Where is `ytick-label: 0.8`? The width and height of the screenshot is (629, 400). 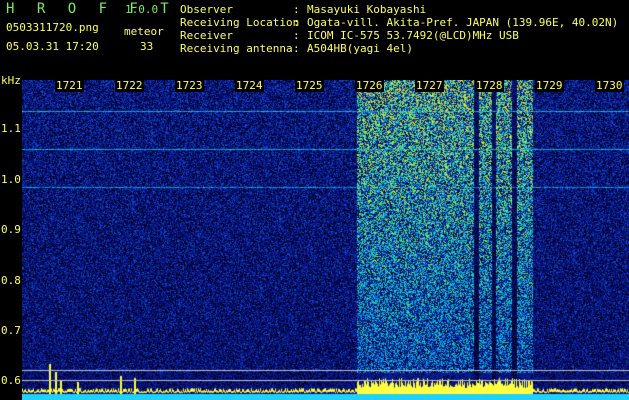 ytick-label: 0.8 is located at coordinates (11, 280).